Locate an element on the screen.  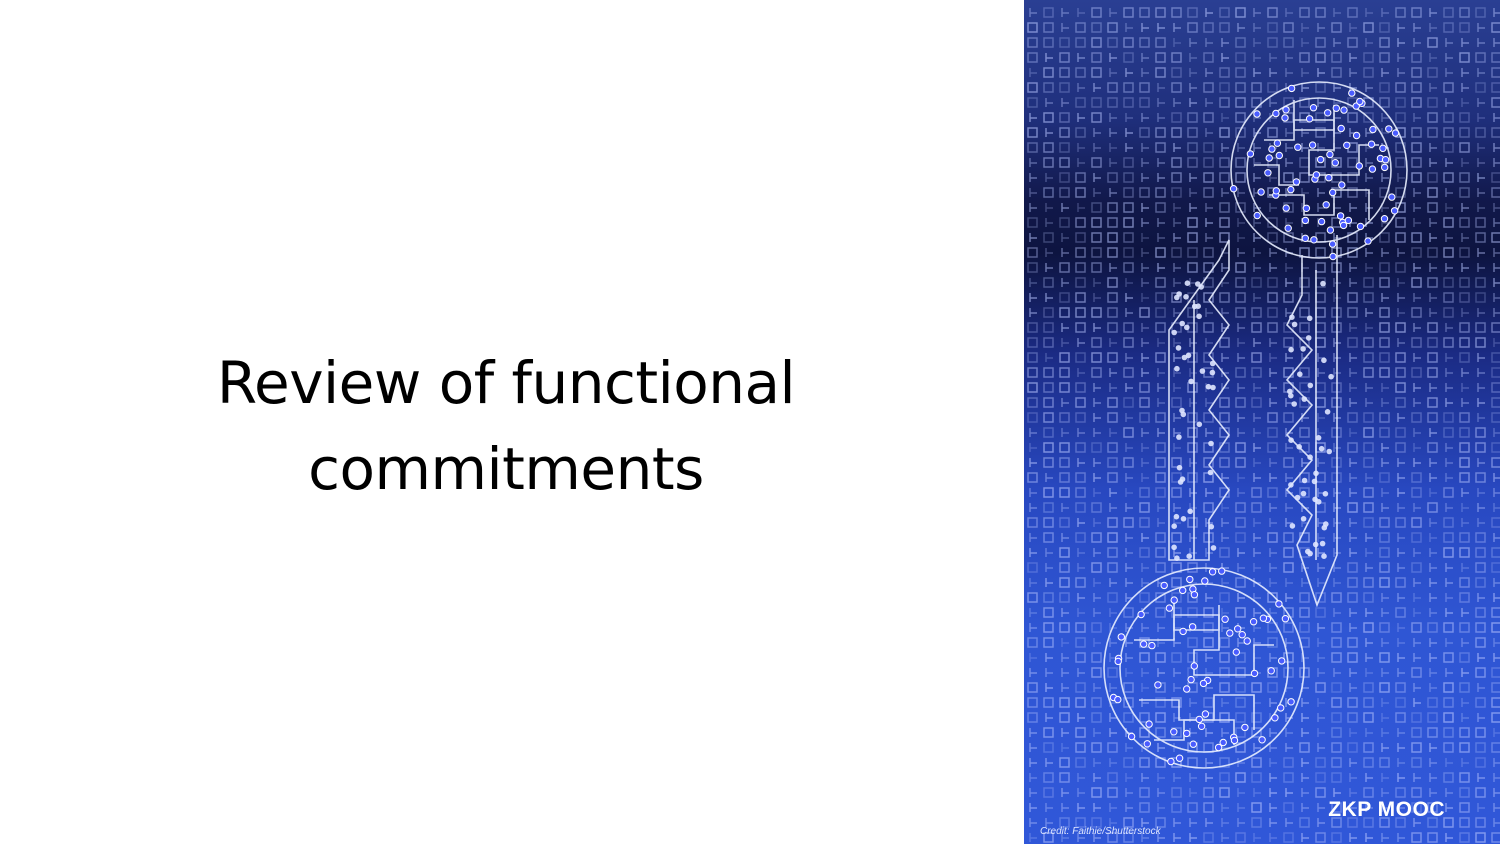
slide-title: Review of functional commitments is located at coordinates (506, 426).